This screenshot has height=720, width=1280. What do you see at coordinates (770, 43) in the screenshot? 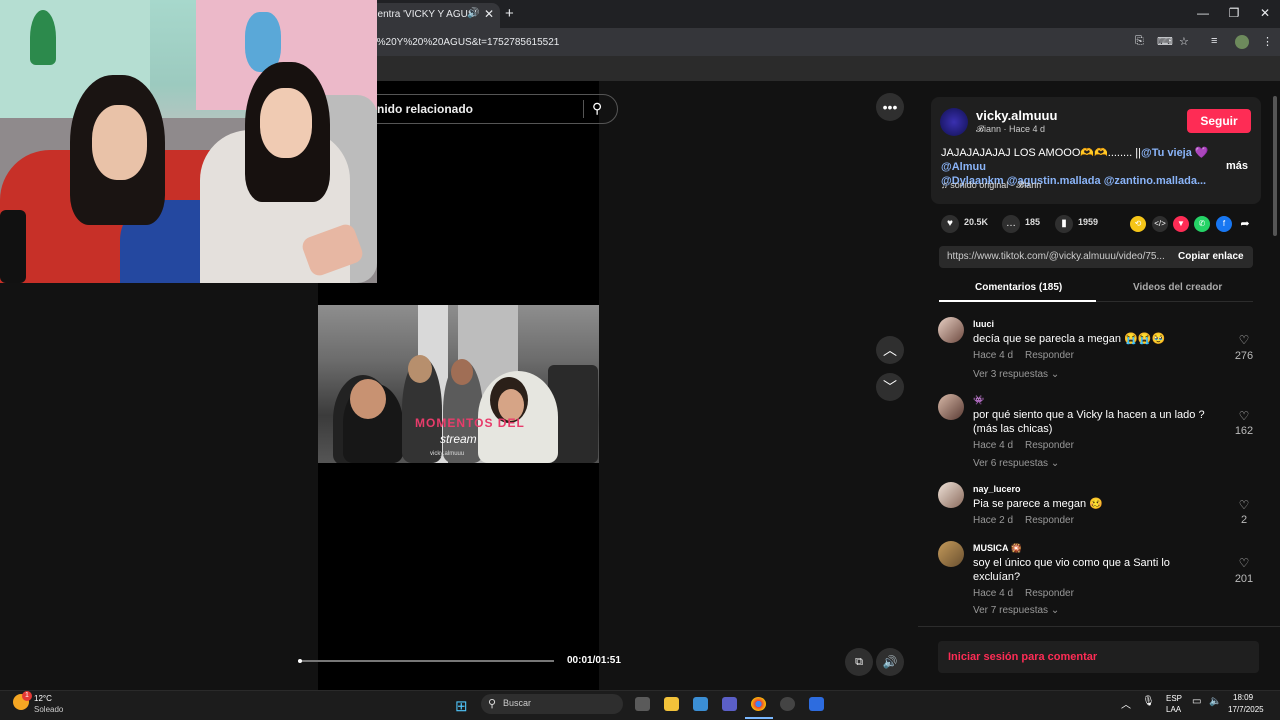
I see `address-bar: Y%20Y%20%20AGUS&t=1752785615521` at bounding box center [770, 43].